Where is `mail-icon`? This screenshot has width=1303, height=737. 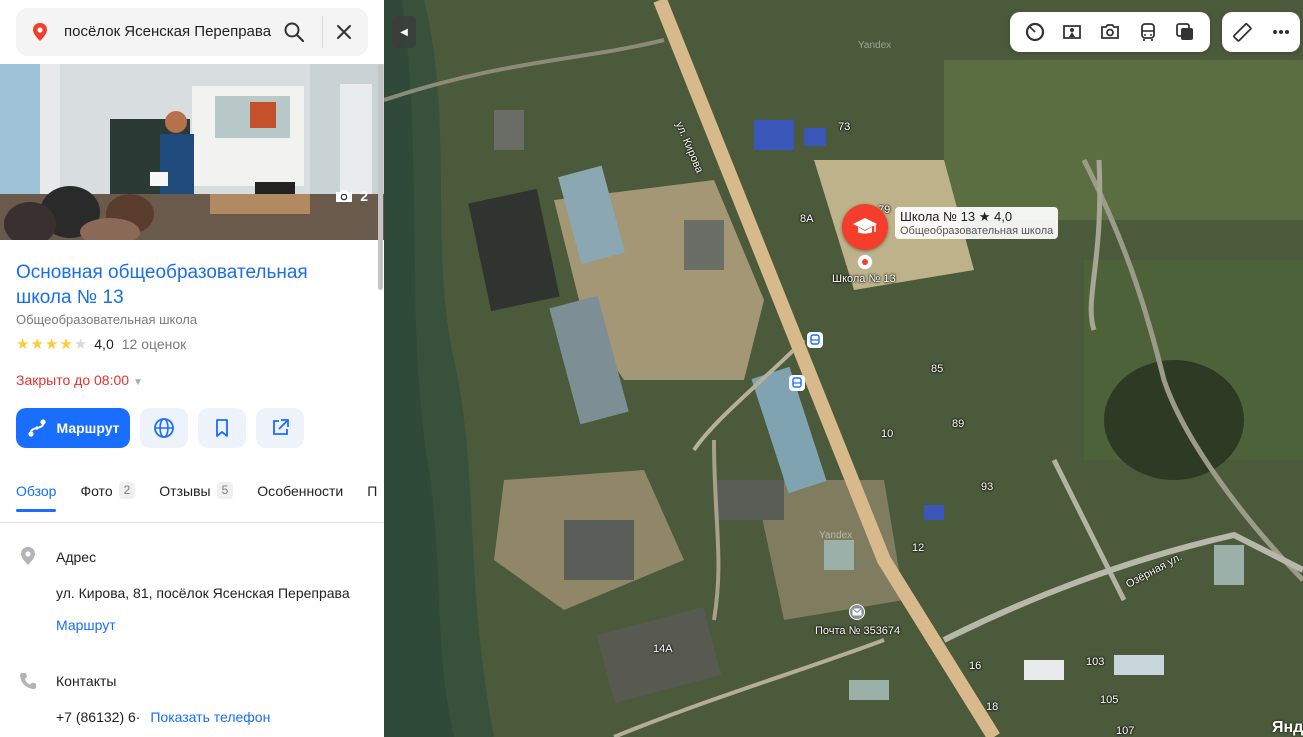 mail-icon is located at coordinates (857, 612).